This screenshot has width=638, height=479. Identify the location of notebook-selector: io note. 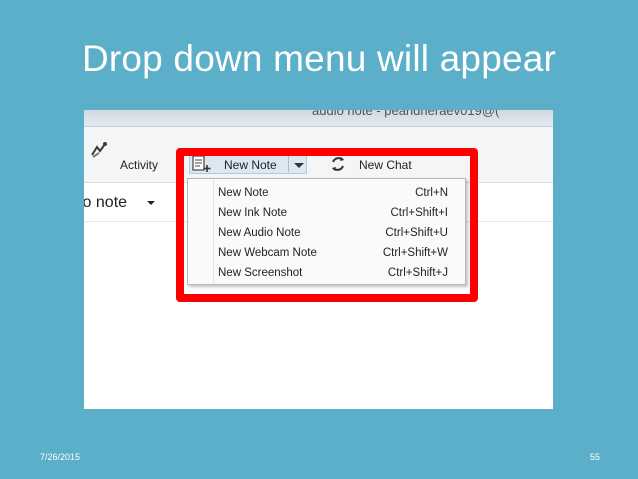
(105, 203).